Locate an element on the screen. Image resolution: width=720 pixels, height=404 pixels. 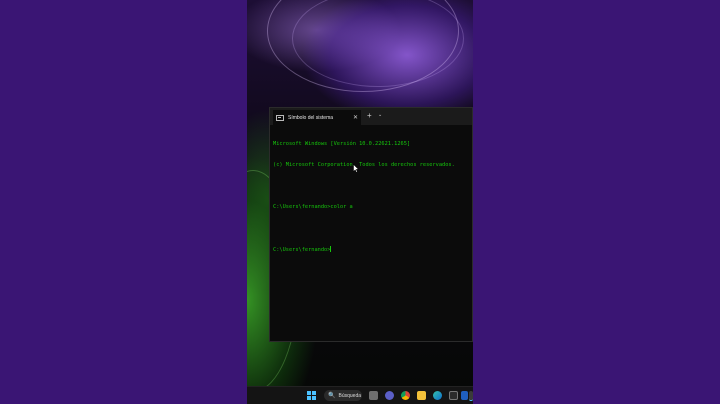
text-cursor is located at coordinates (331, 249).